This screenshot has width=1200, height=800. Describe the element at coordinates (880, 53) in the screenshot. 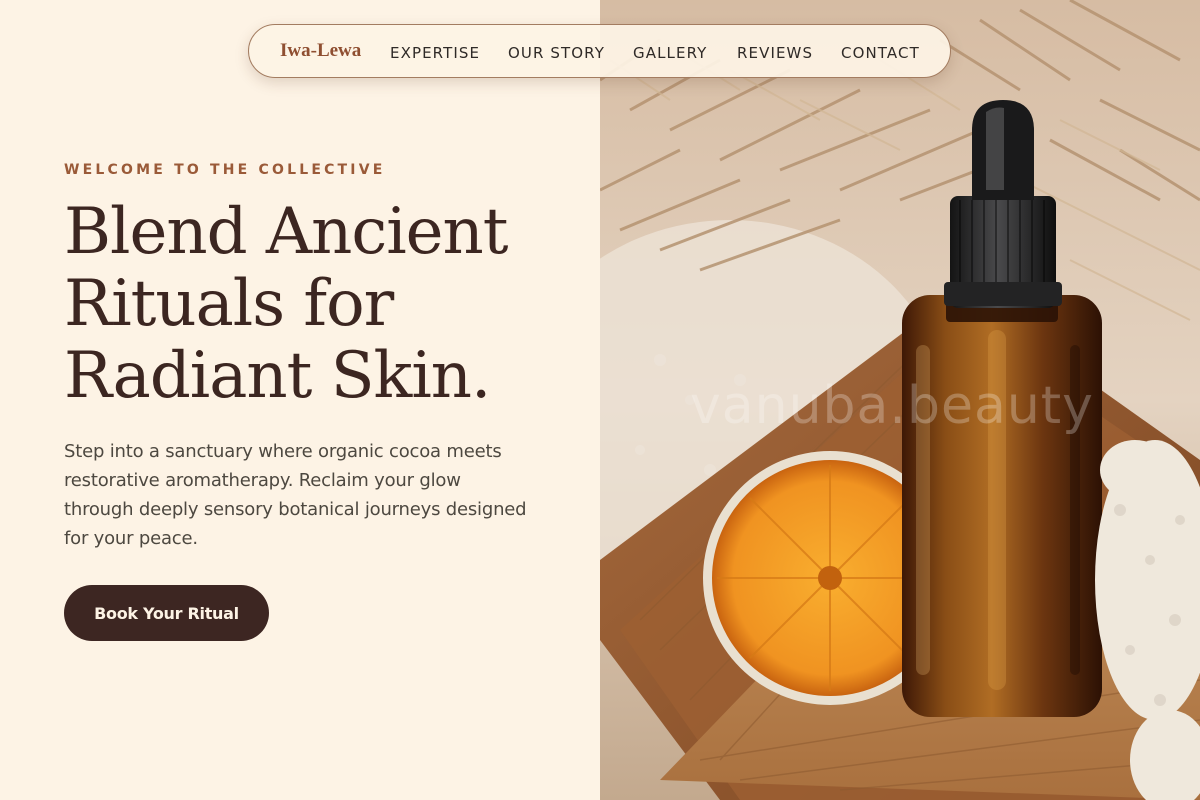

I see `nav-link-contact: CONTACT` at that location.